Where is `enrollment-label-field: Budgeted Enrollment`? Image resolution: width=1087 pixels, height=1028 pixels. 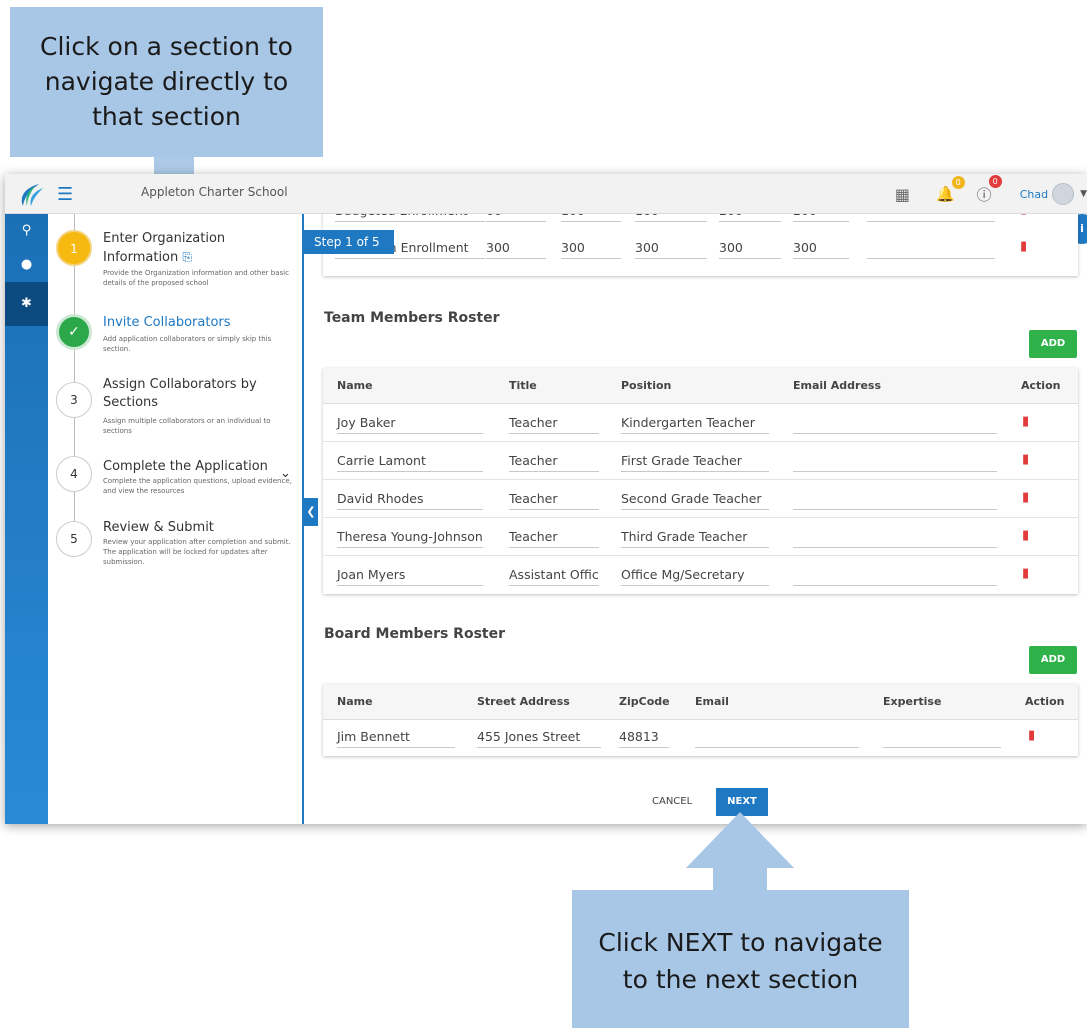
enrollment-label-field: Budgeted Enrollment is located at coordinates (410, 218).